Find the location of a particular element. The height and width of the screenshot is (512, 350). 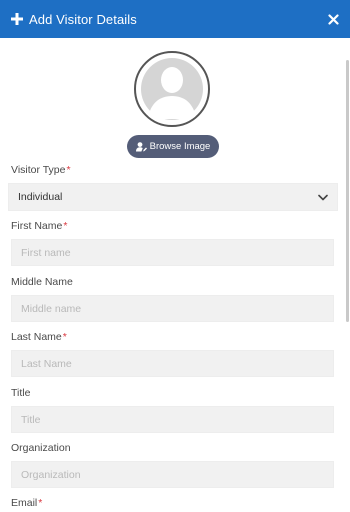

middle-name-label: Middle Name is located at coordinates (42, 282).